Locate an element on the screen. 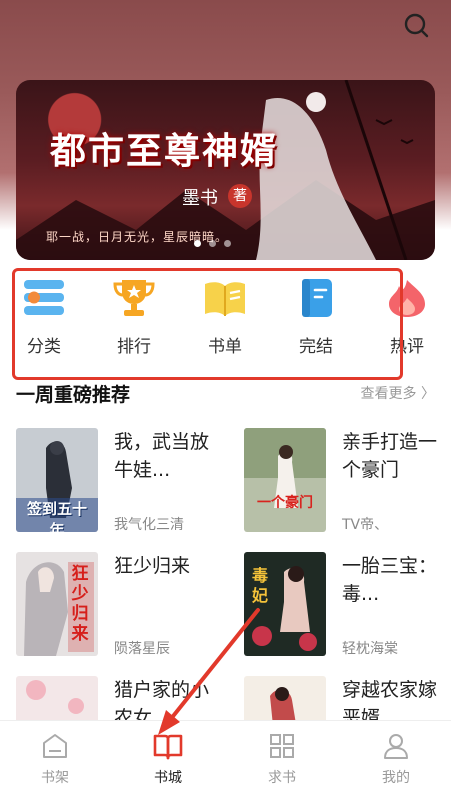 The width and height of the screenshot is (451, 791). open-book-icon is located at coordinates (225, 298).